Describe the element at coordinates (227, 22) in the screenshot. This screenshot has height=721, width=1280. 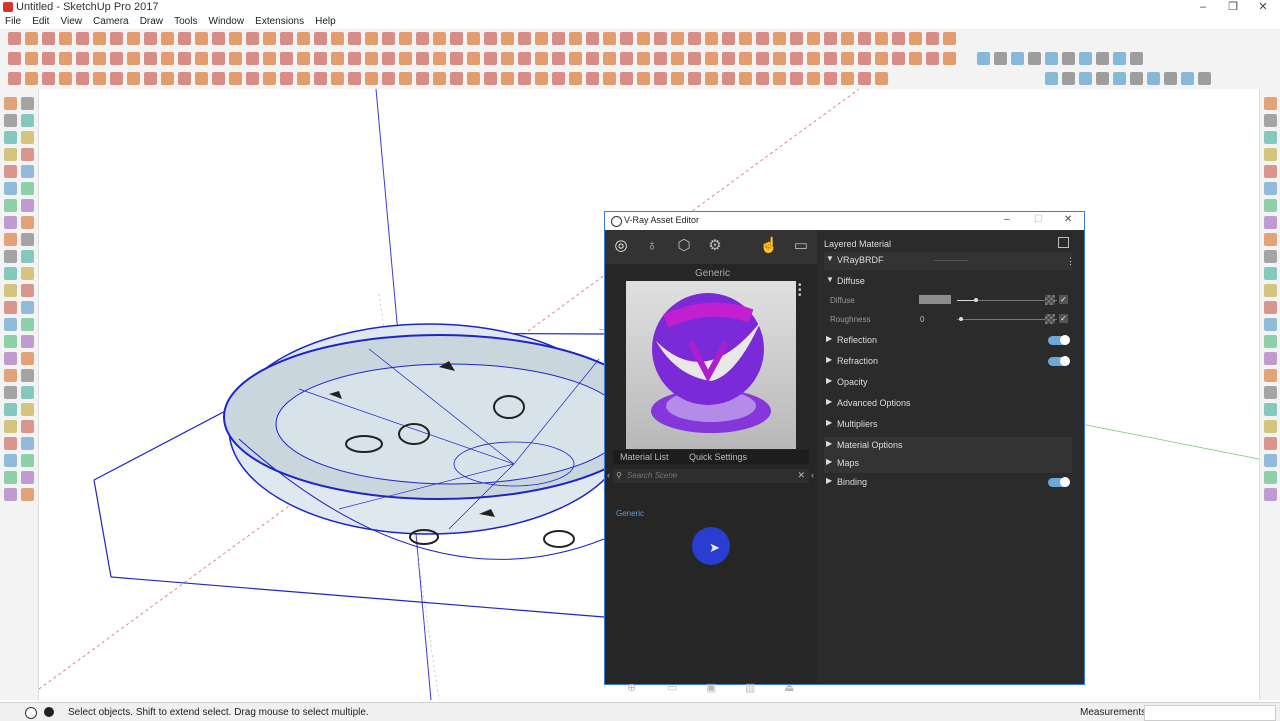
I see `menu-window: Window` at that location.